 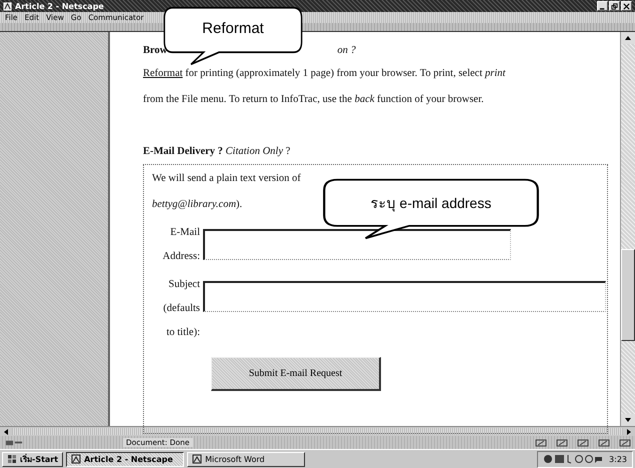 I want to click on heading-text: on ?, so click(x=346, y=50).